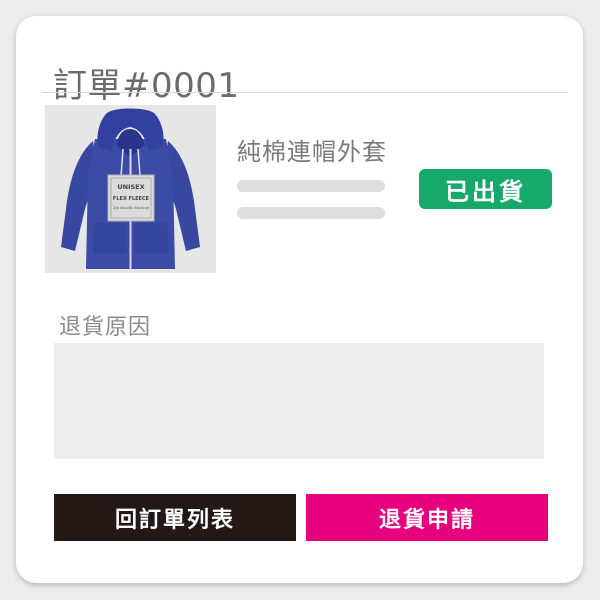  I want to click on product-image: UNISEX FLEX FLEECE Zip Hoodie Mockup, so click(130, 189).